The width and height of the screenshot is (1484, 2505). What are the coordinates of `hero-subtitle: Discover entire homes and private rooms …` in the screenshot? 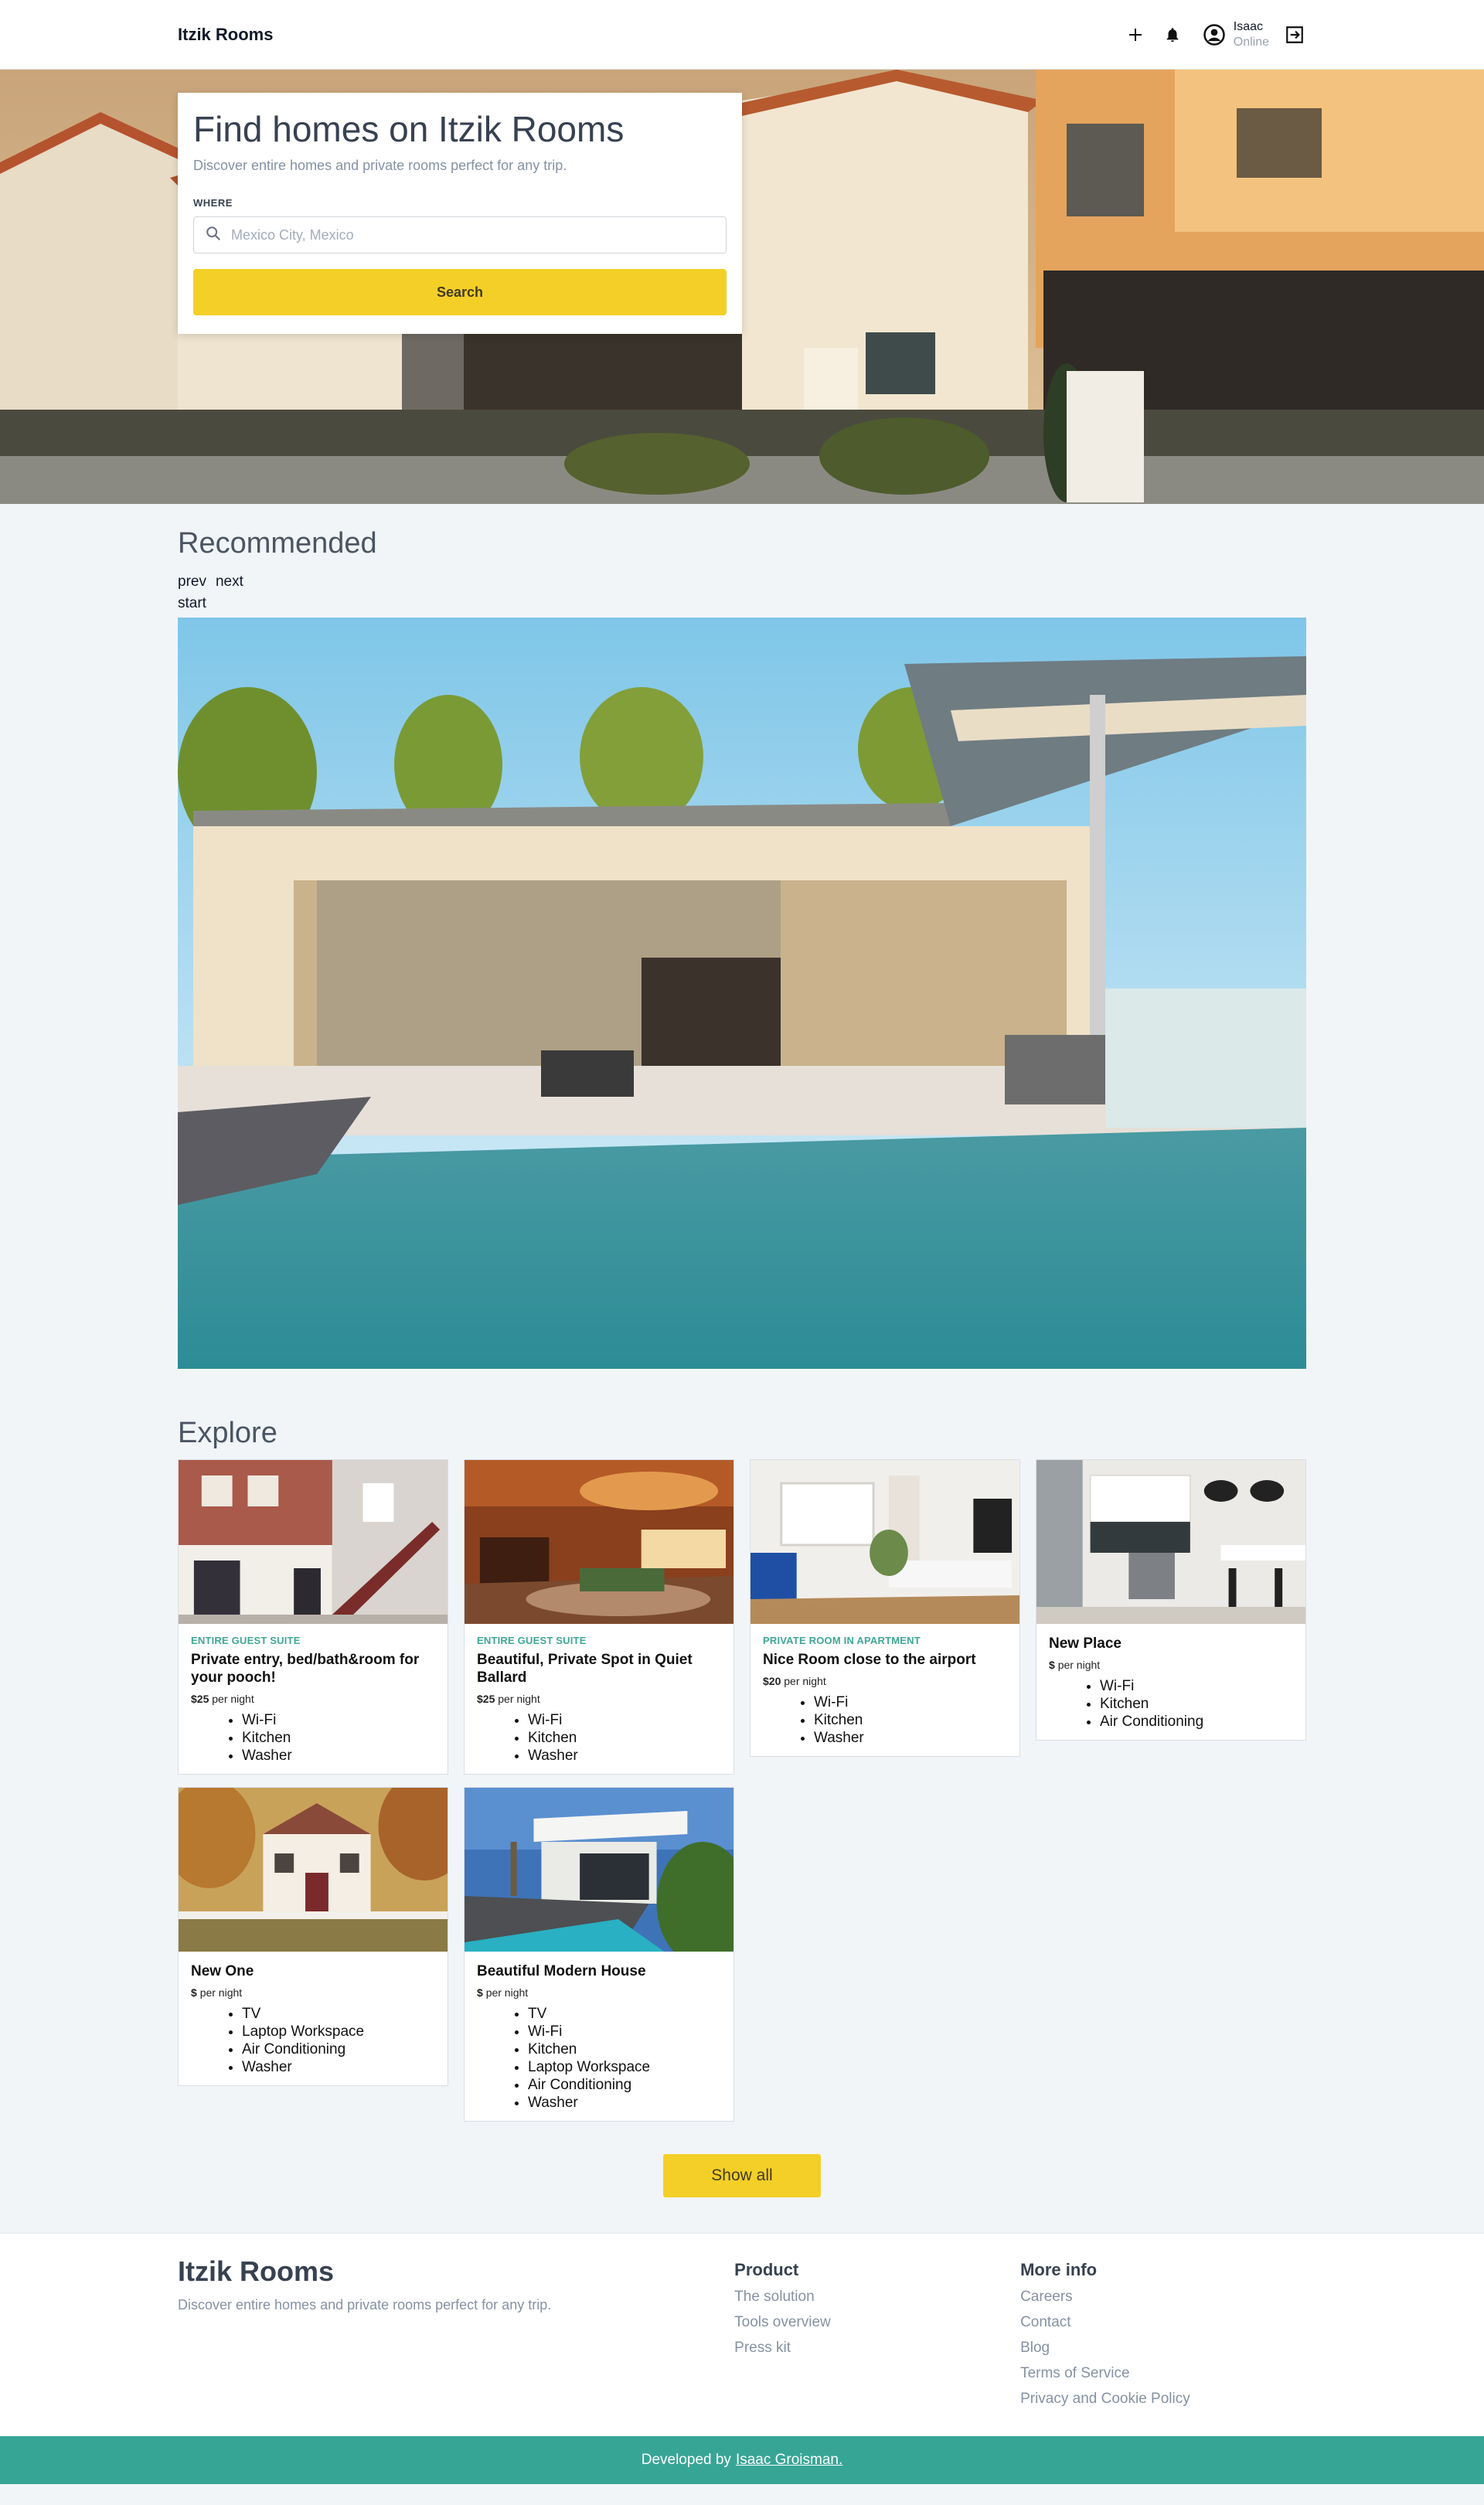 It's located at (380, 165).